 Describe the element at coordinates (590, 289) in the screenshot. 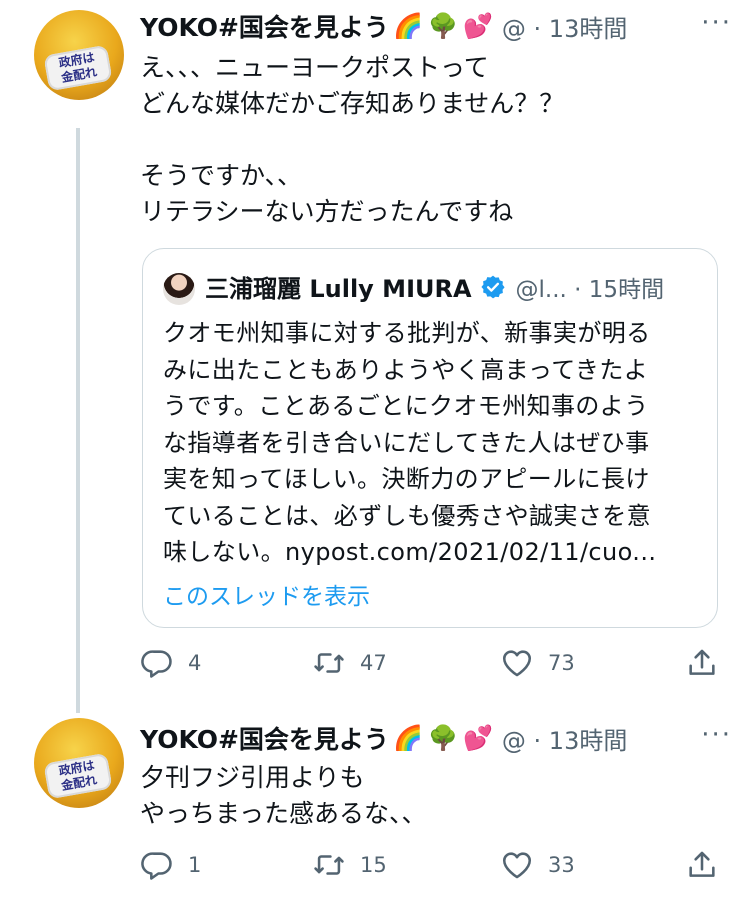

I see `quoted-handle-timestamp: @l... · 15時間` at that location.